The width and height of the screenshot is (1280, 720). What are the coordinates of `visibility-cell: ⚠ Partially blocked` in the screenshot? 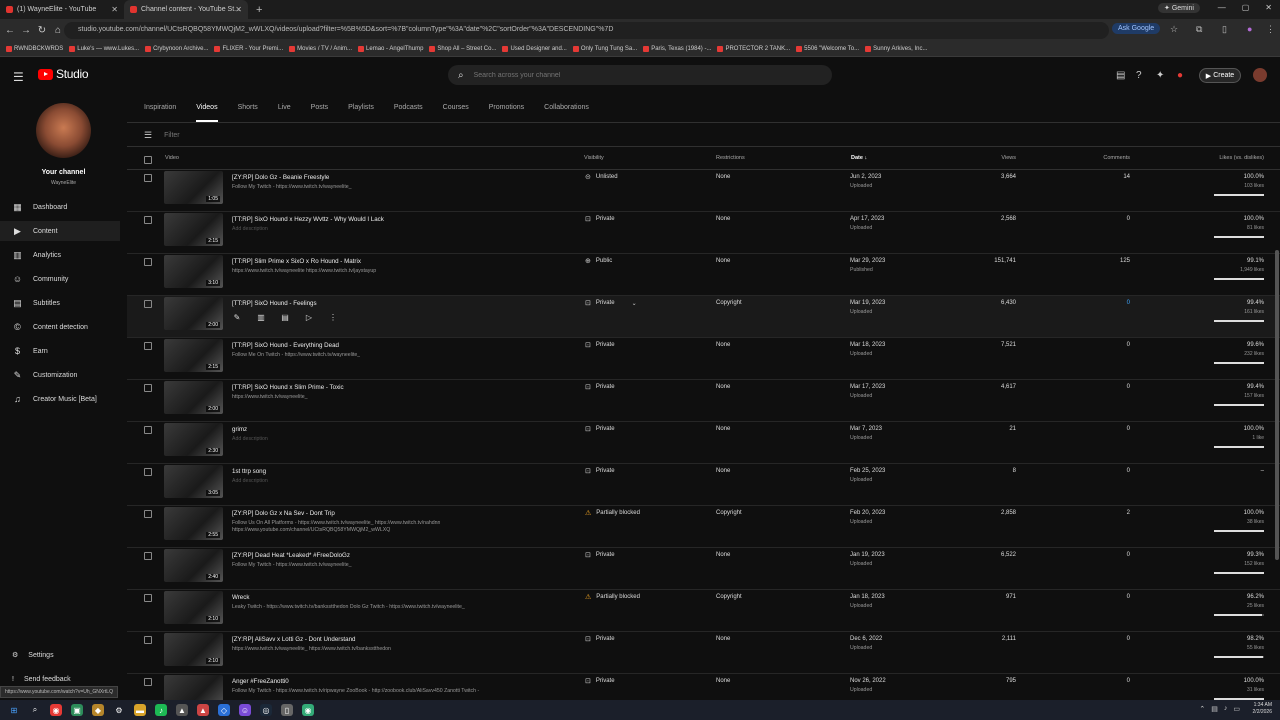 It's located at (612, 597).